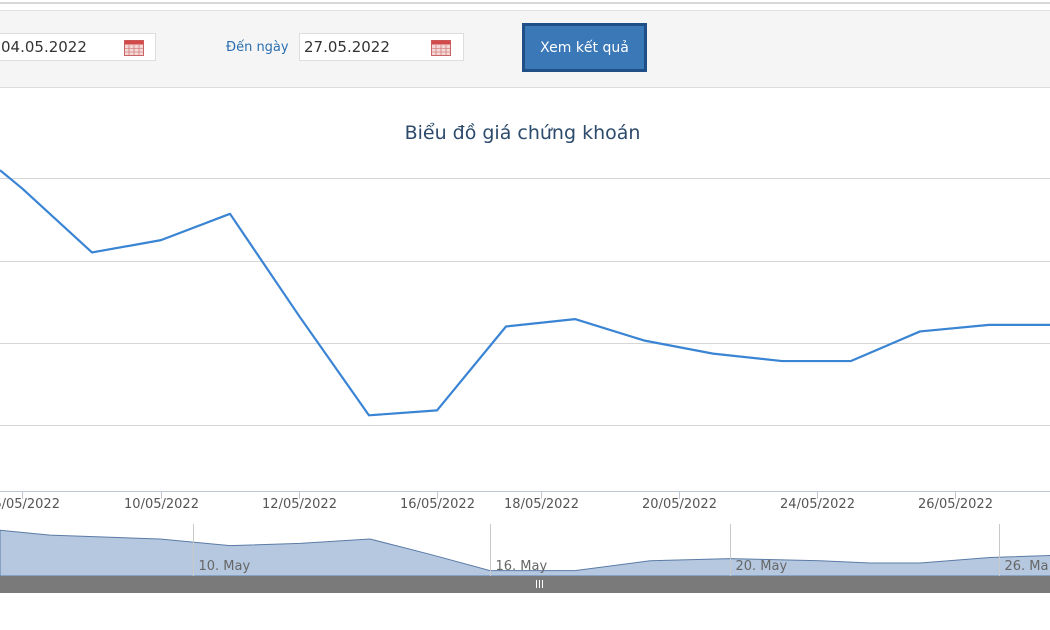 The image size is (1050, 630). Describe the element at coordinates (161, 504) in the screenshot. I see `x-tick-label: 10/05/2022` at that location.